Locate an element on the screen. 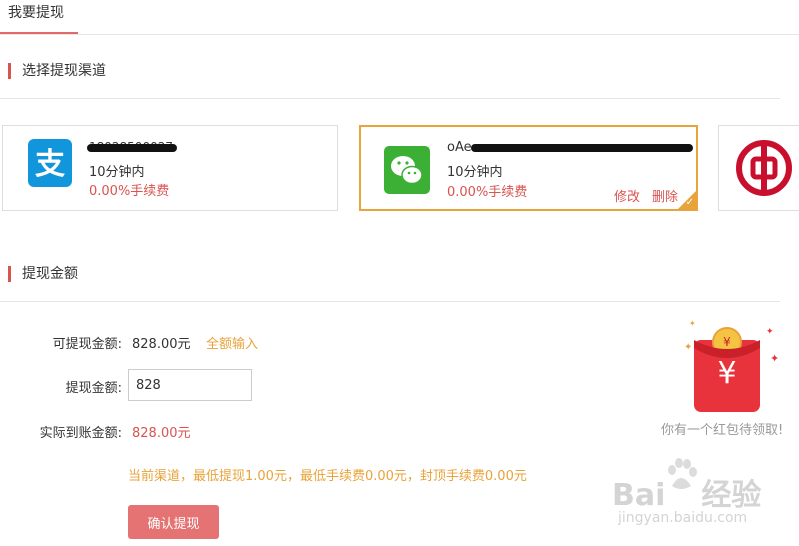 The width and height of the screenshot is (799, 546). red-packet-caption: 你有一个红包待领取! is located at coordinates (722, 428).